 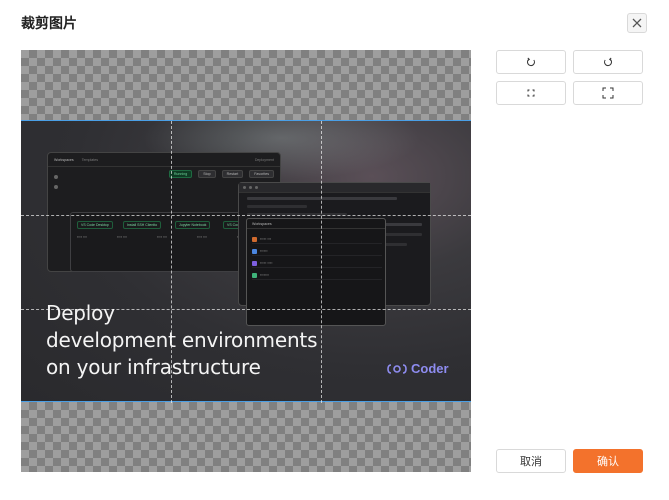 What do you see at coordinates (608, 461) in the screenshot?
I see `confirm-button: 确认` at bounding box center [608, 461].